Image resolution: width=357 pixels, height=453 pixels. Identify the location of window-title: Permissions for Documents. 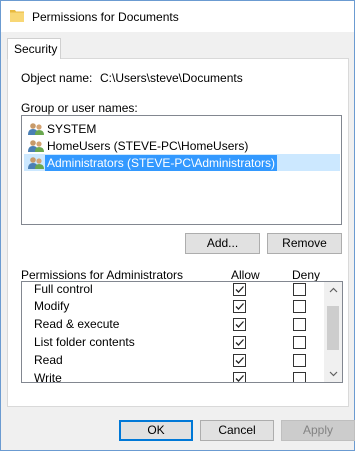
(105, 17).